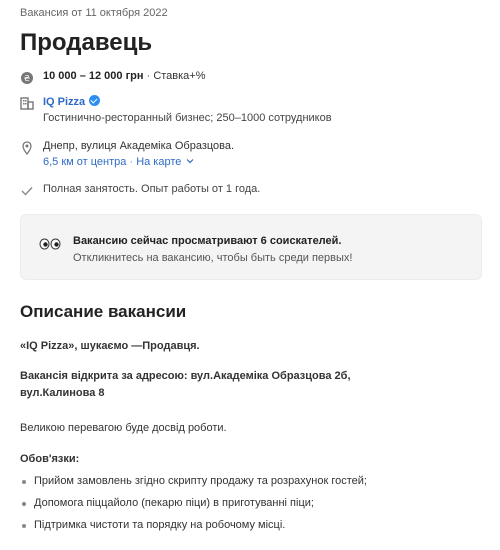 This screenshot has width=500, height=550. I want to click on verified-badge-icon, so click(95, 100).